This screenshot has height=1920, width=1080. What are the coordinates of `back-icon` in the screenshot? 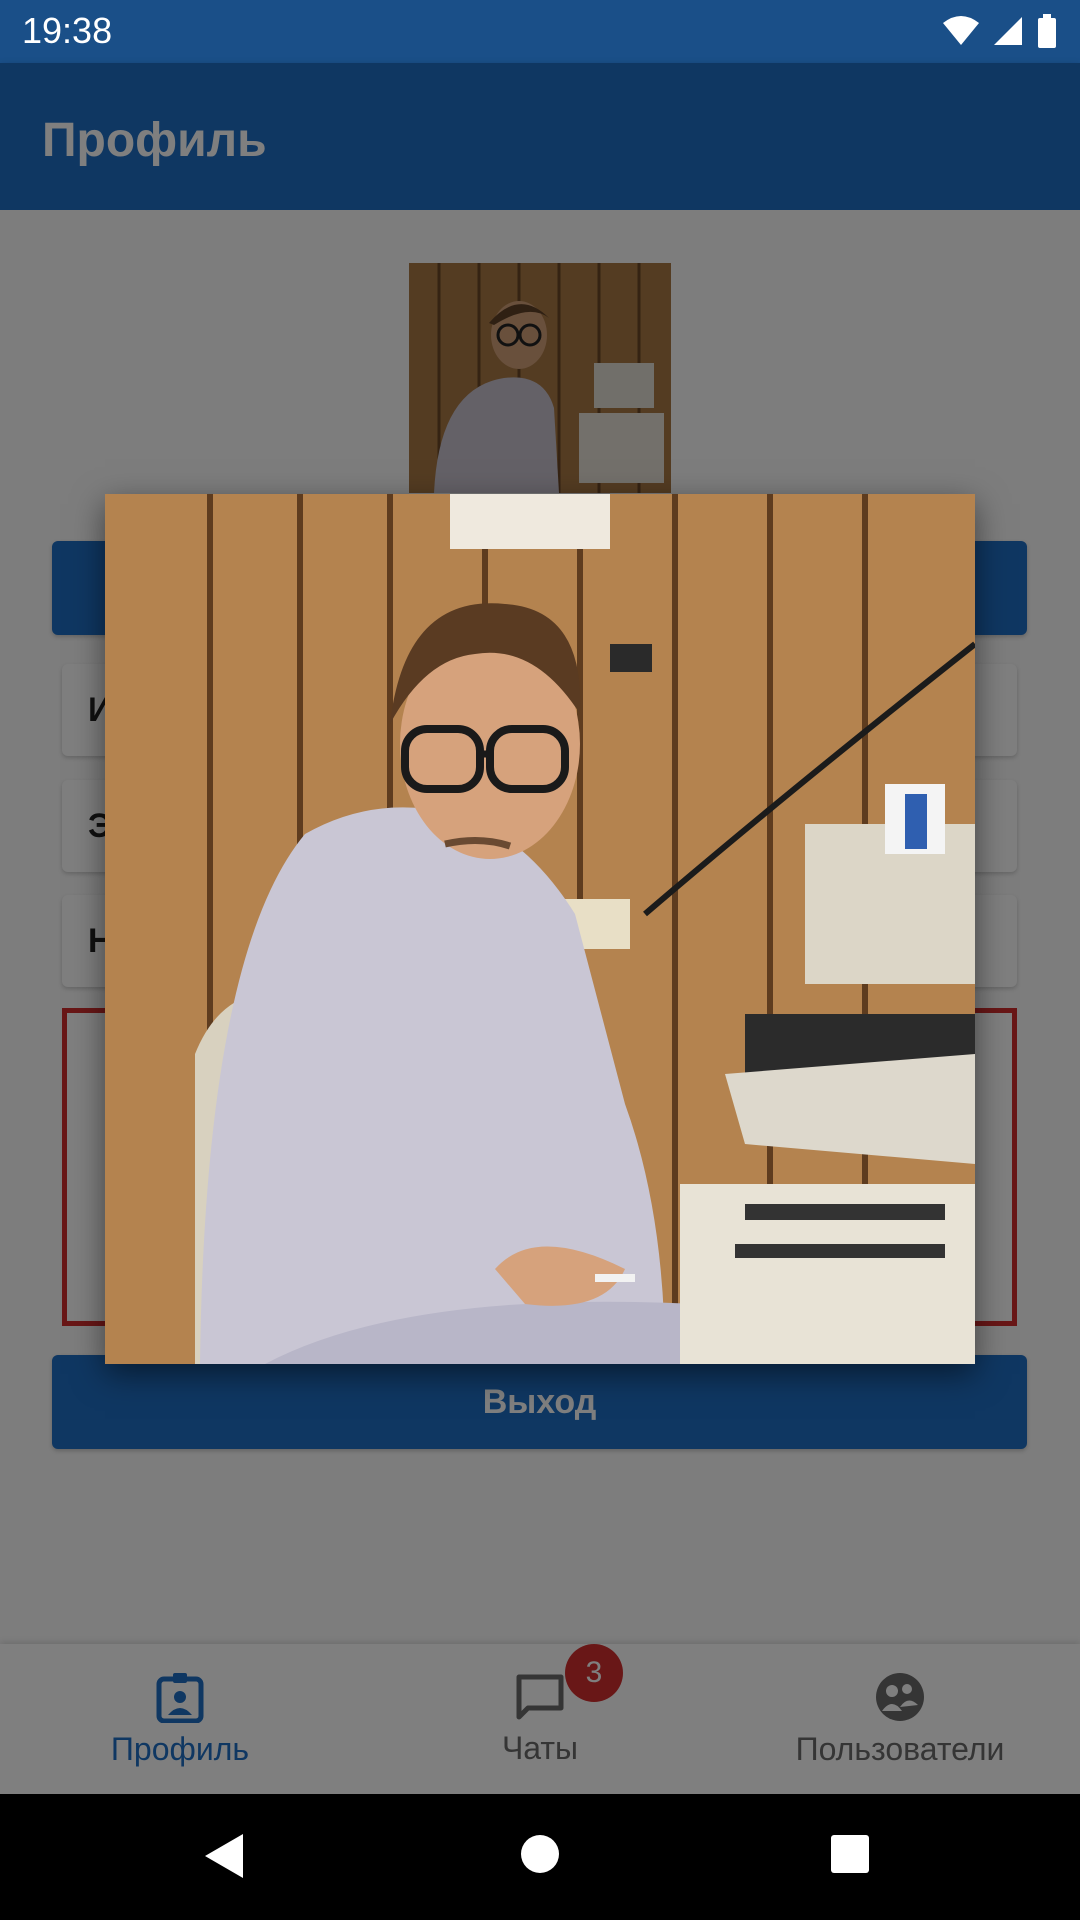 It's located at (224, 1856).